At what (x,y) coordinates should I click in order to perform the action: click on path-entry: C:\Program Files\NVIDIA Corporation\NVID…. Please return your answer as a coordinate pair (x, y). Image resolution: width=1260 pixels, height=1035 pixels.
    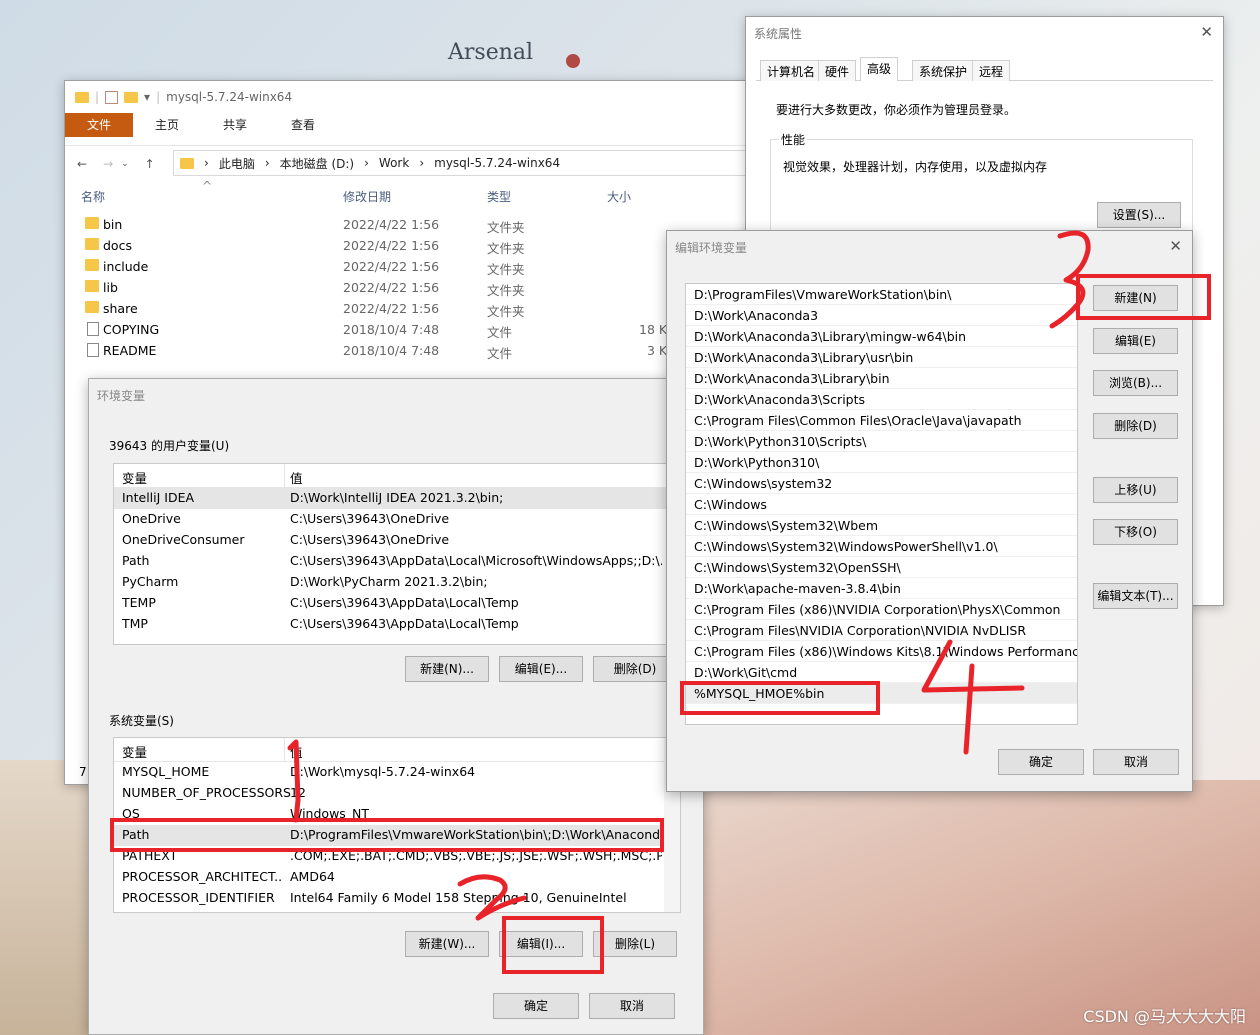
    Looking at the image, I should click on (881, 630).